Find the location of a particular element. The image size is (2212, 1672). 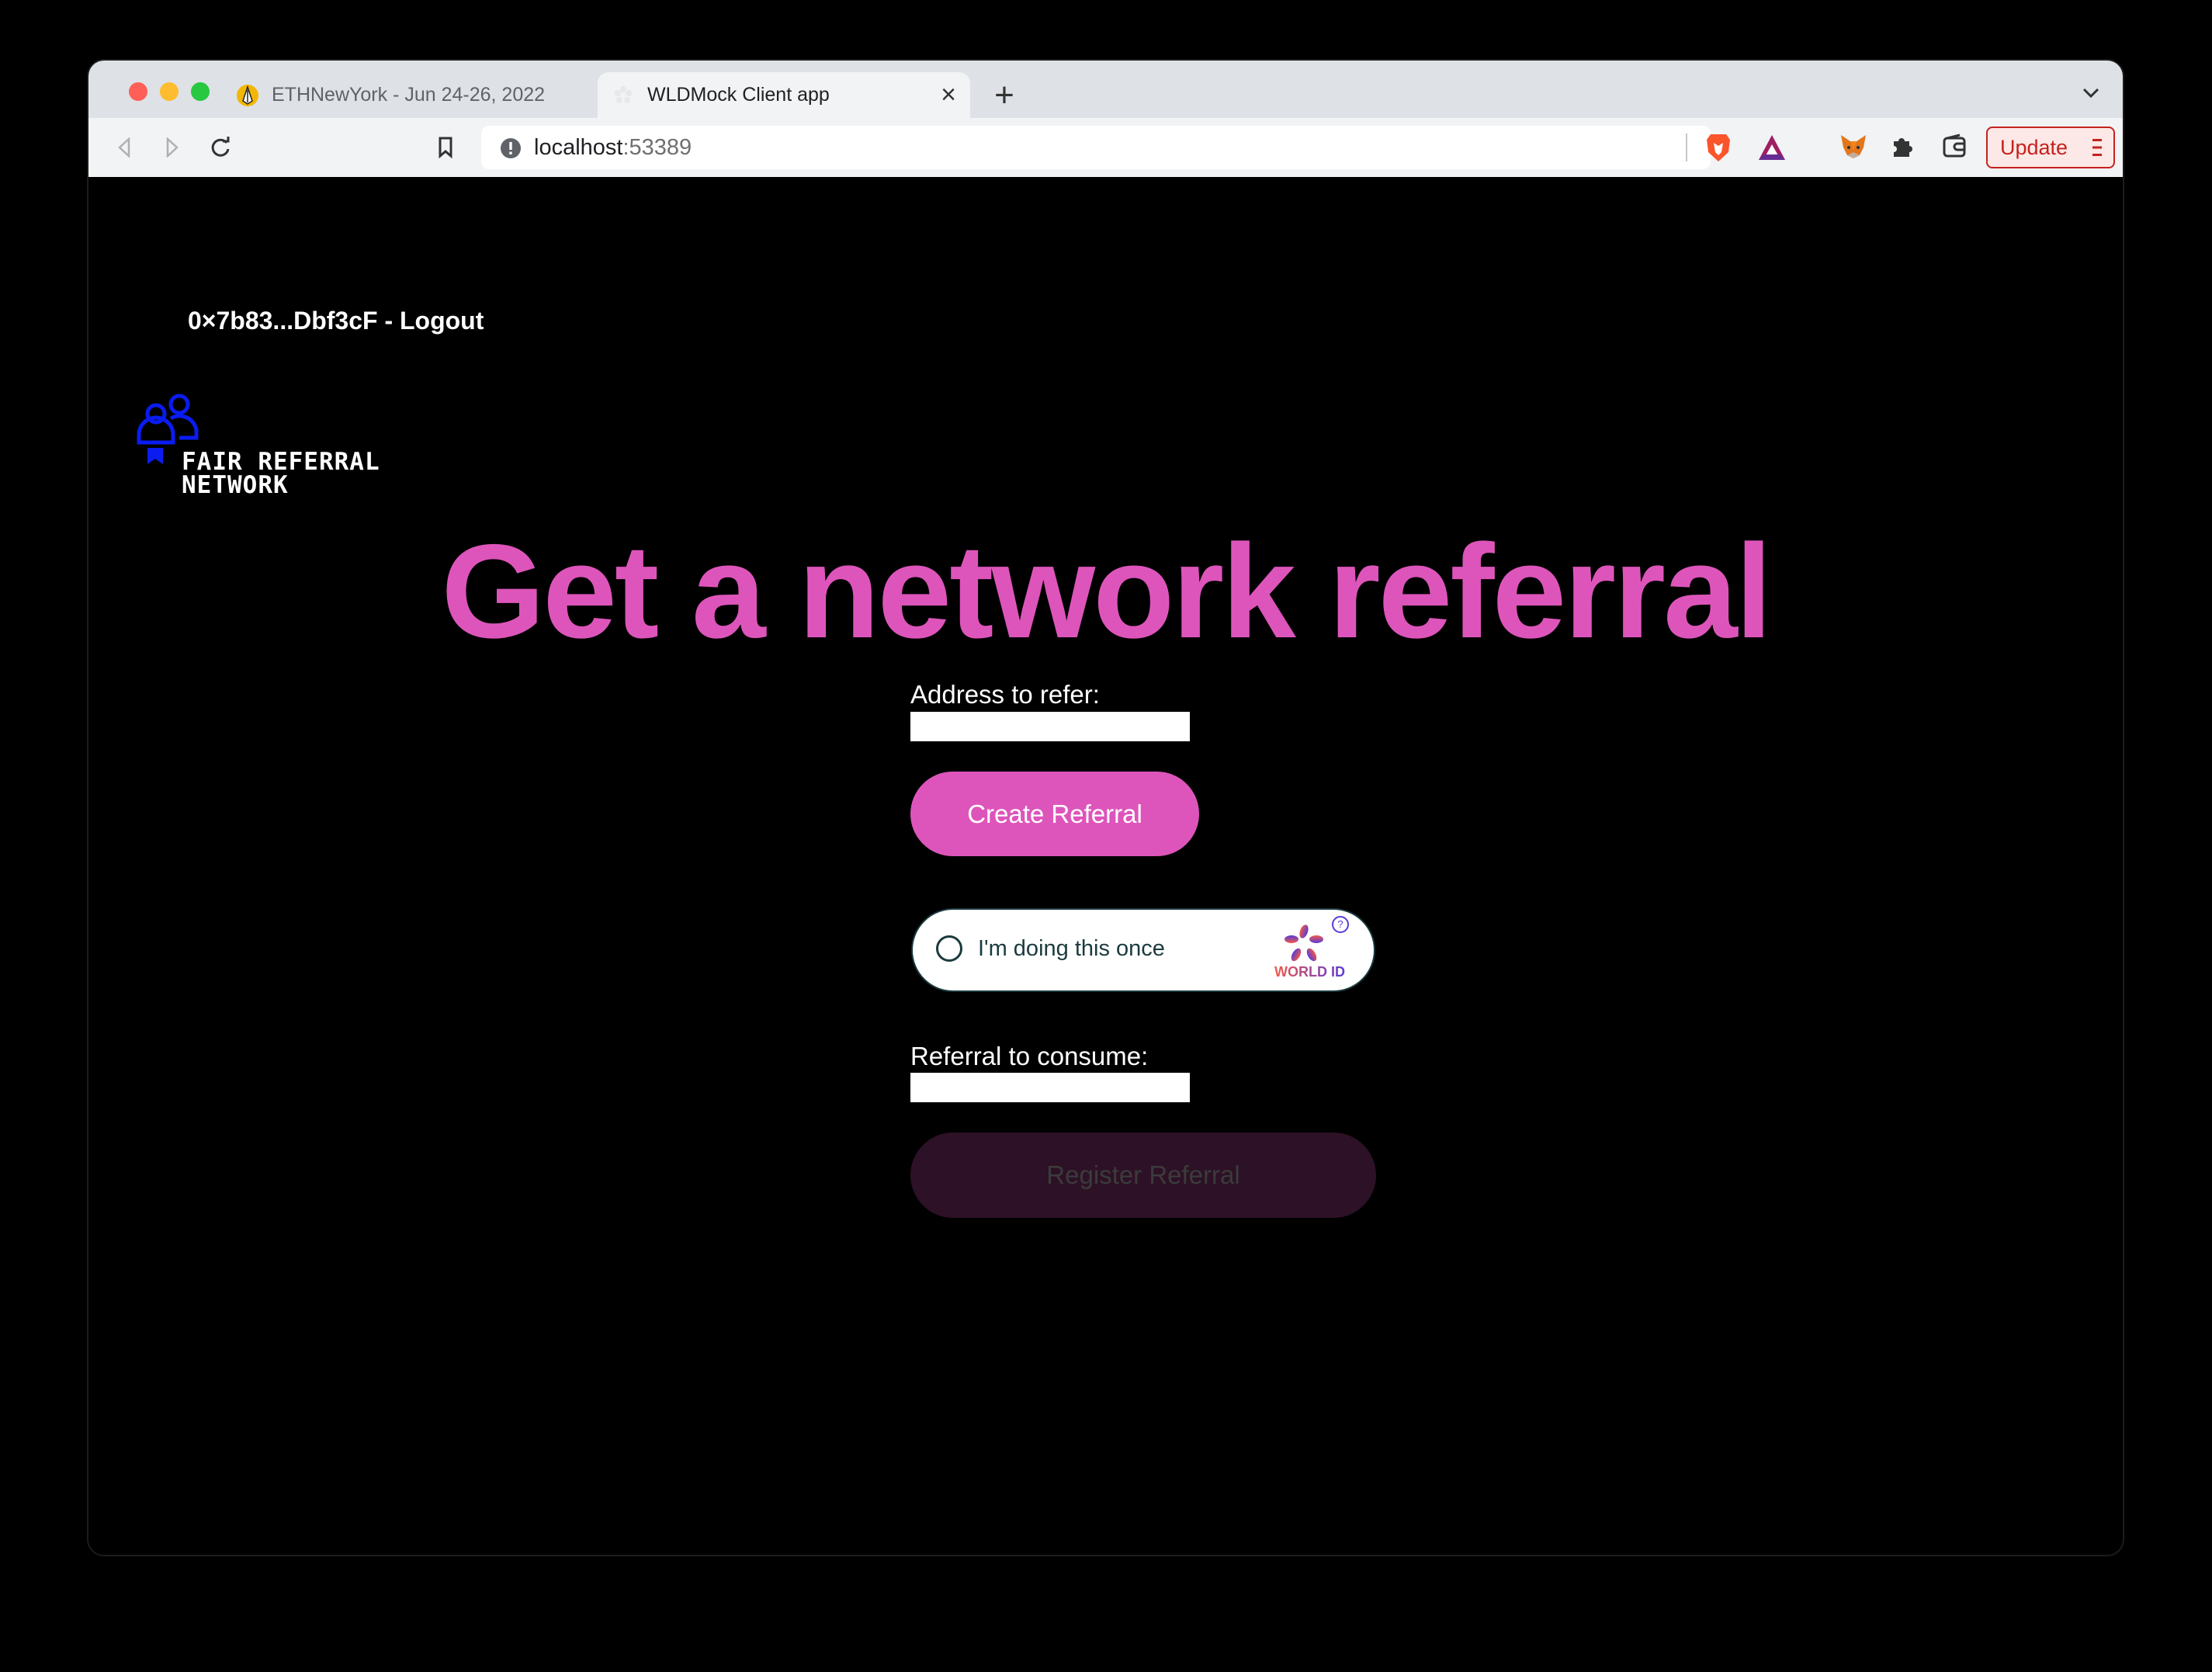

world-id-label: I'm doing this once is located at coordinates (1072, 948).